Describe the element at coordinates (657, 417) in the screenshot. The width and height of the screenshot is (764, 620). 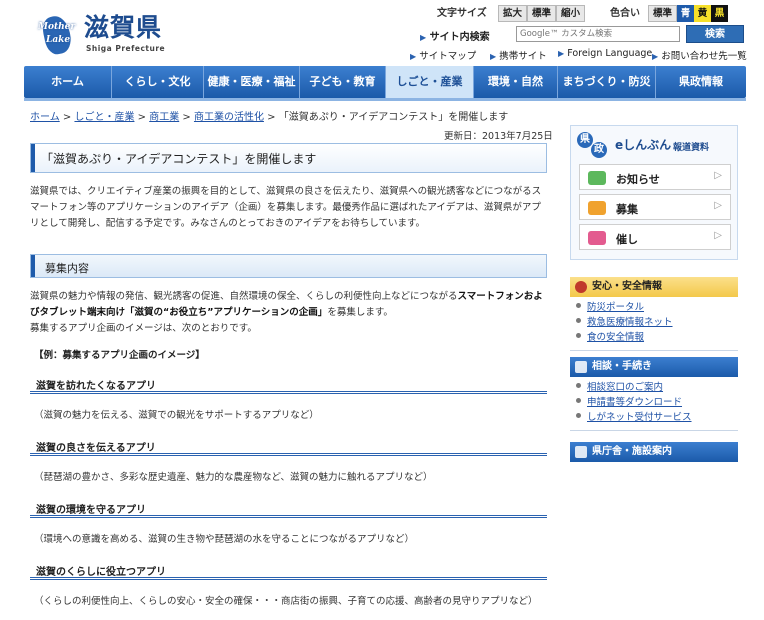
I see `sidebar-link: しがネット受付サービス` at that location.